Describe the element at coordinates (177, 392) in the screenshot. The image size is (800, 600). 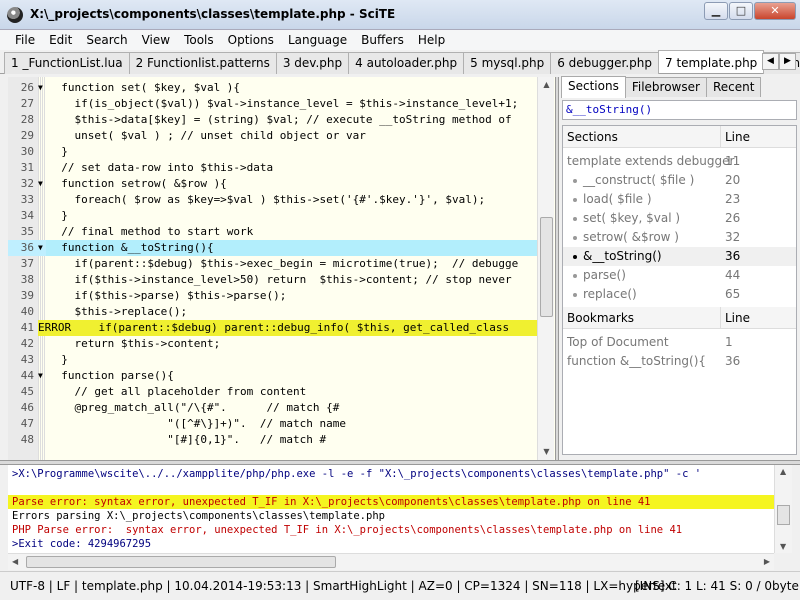
I see `code-text: // get all placeholder from content` at that location.